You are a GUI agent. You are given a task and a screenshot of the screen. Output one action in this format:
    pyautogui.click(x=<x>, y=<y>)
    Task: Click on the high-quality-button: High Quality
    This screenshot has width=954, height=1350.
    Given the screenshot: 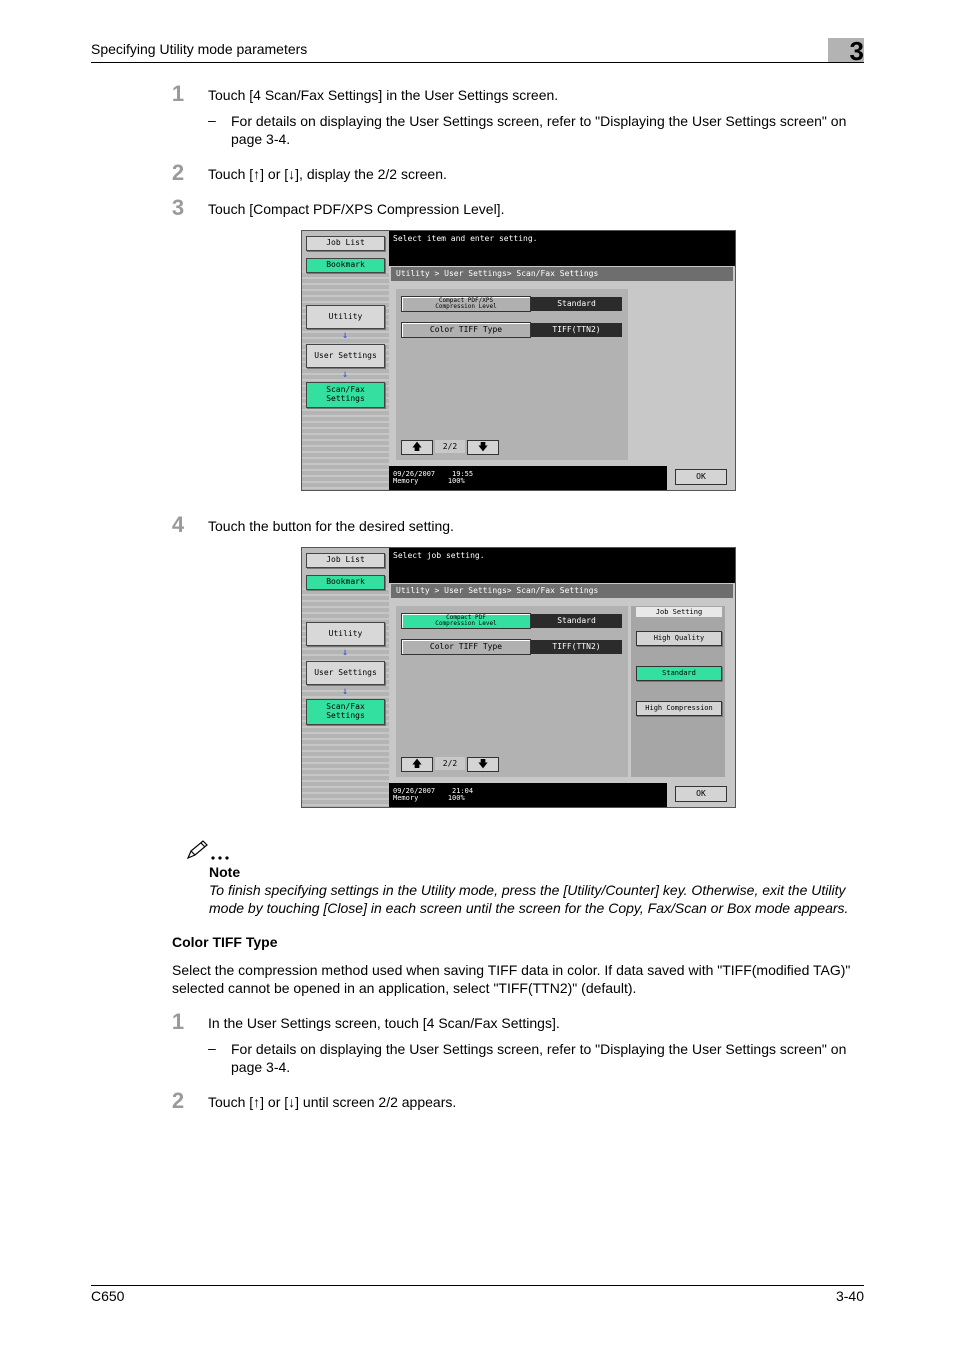 What is the action you would take?
    pyautogui.click(x=679, y=638)
    